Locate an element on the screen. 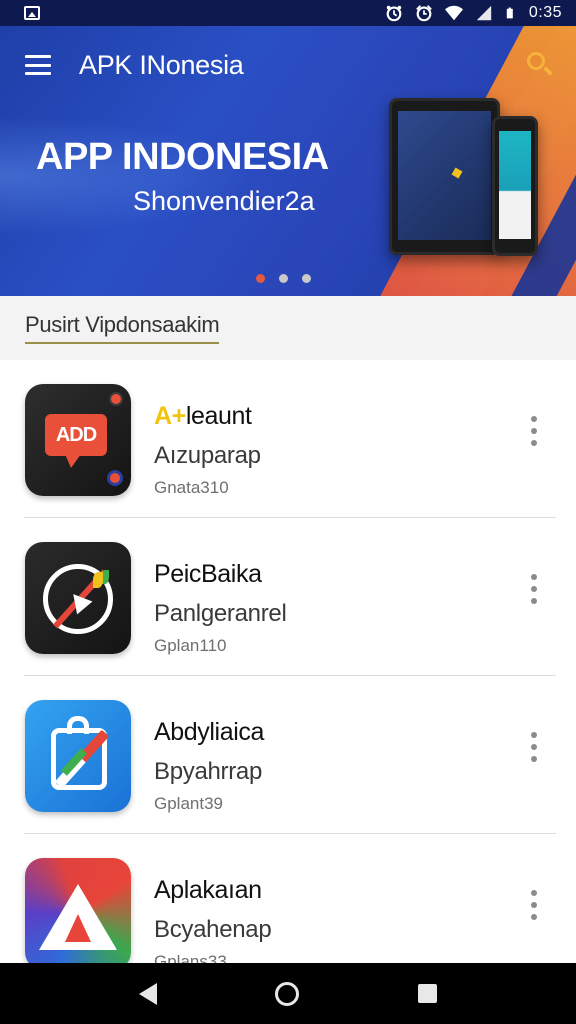 The width and height of the screenshot is (576, 1024). phone-illustration-back is located at coordinates (515, 186).